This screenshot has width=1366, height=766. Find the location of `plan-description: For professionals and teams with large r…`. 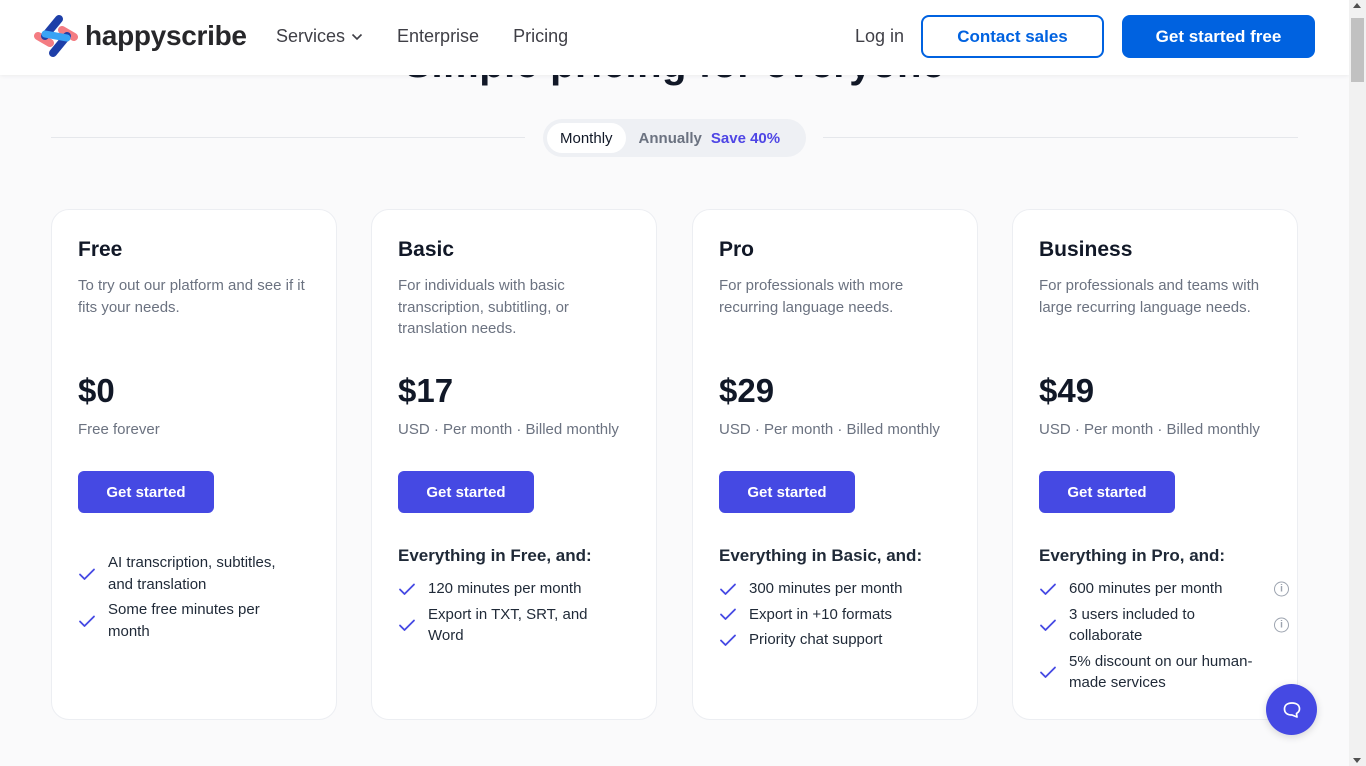

plan-description: For professionals and teams with large r… is located at coordinates (1149, 296).